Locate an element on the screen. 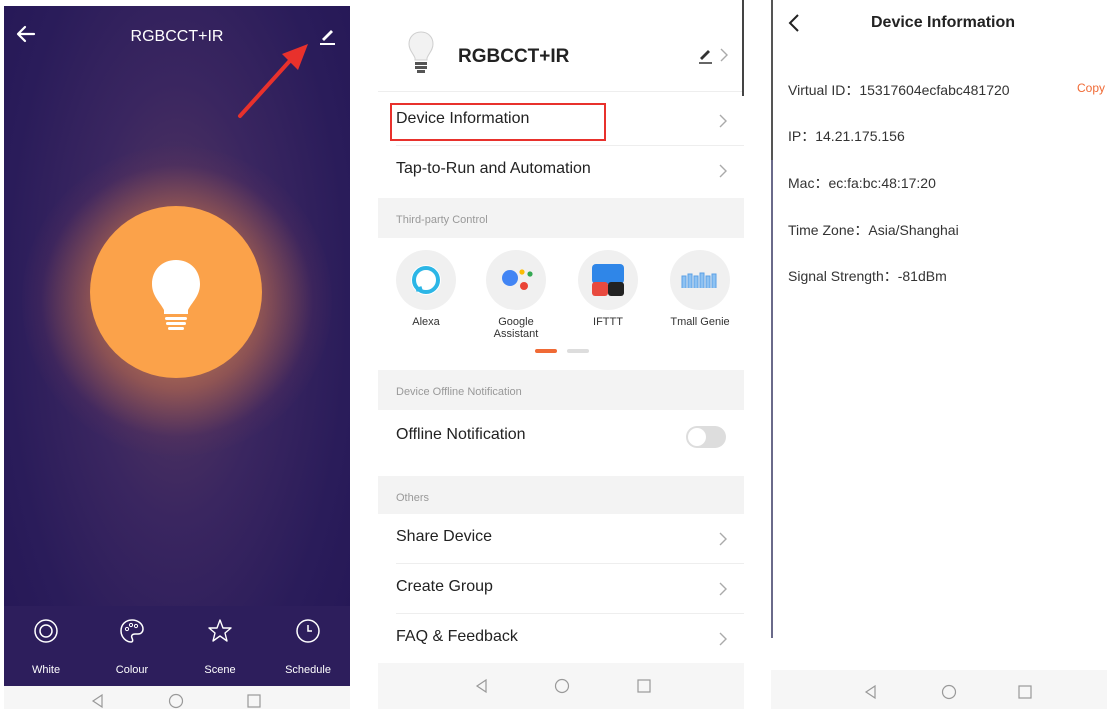 The width and height of the screenshot is (1107, 709). page-indicator is located at coordinates (562, 351).